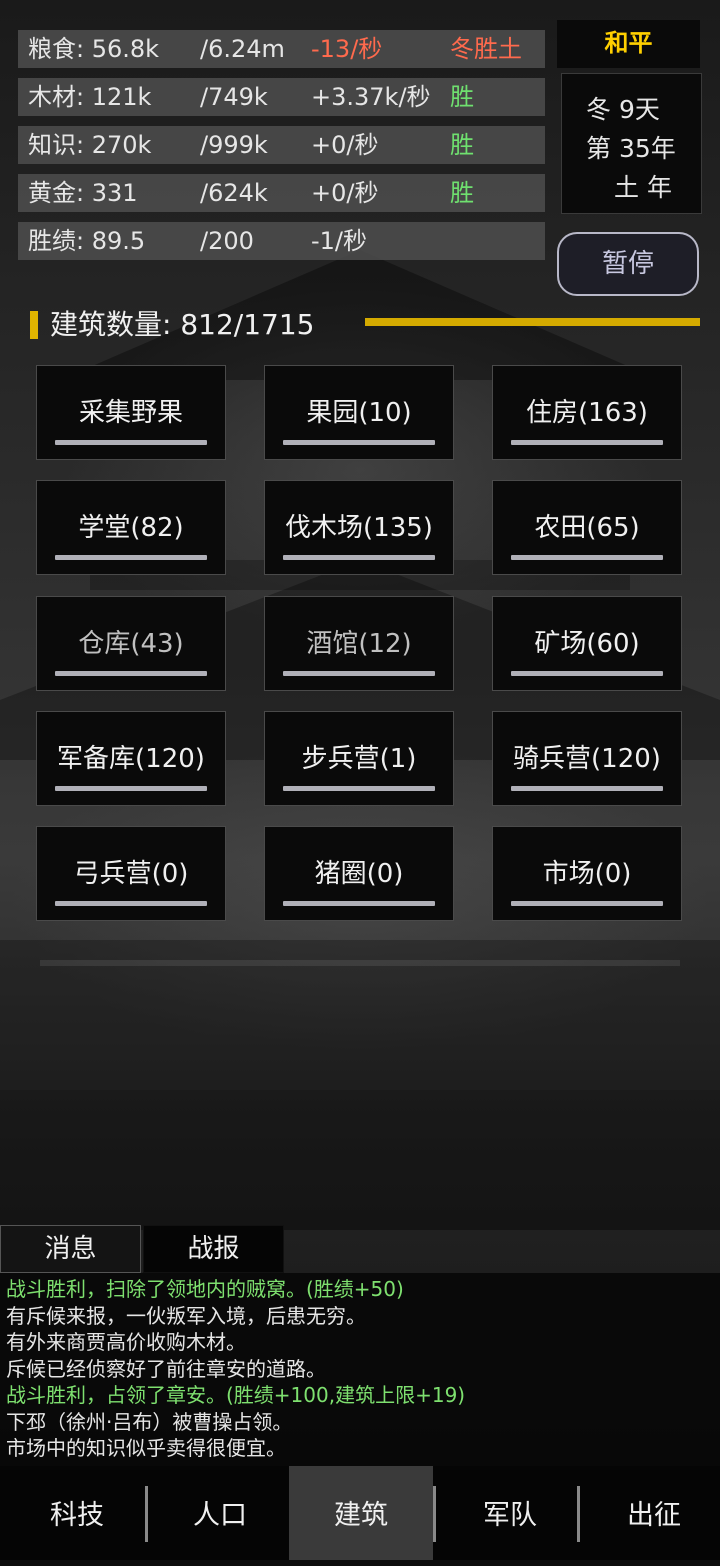  I want to click on building-label: 骑兵营(120), so click(587, 759).